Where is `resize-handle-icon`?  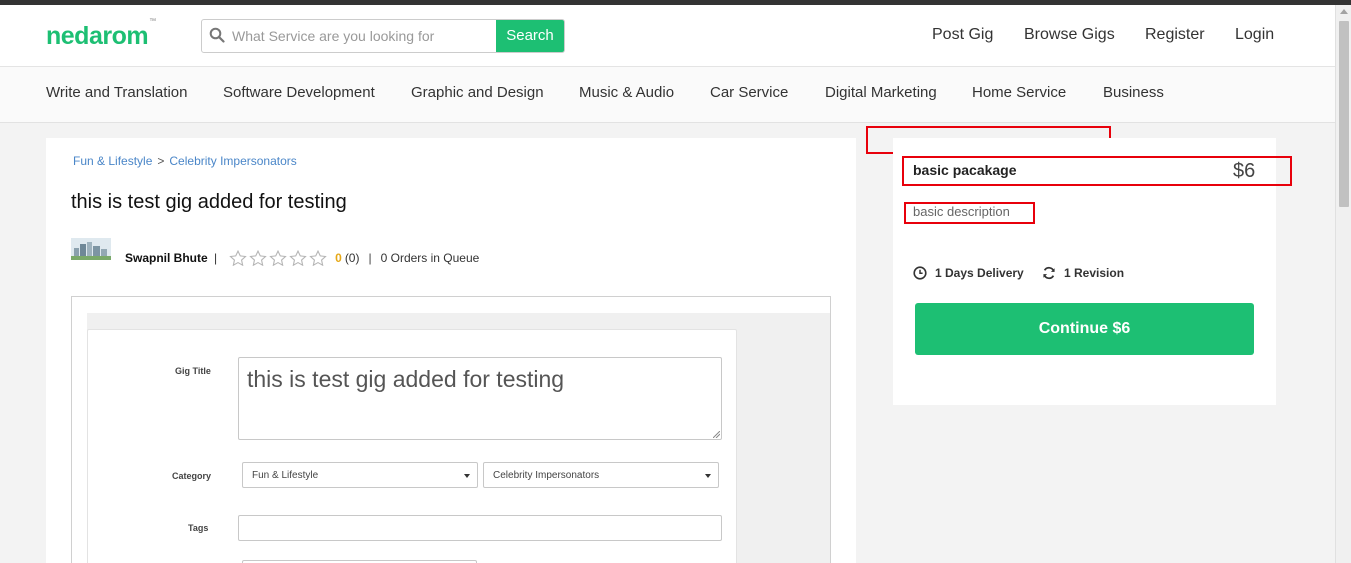
resize-handle-icon is located at coordinates (716, 434).